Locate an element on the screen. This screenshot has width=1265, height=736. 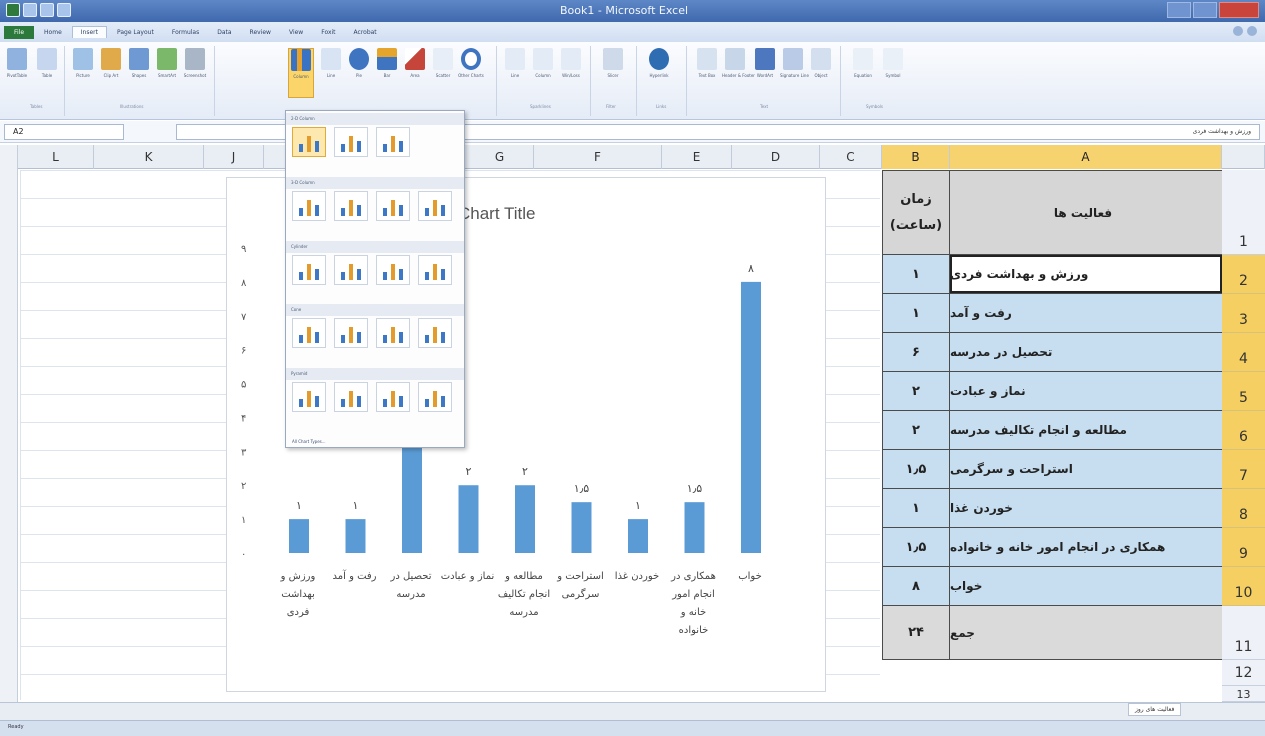
activity-cell: خوردن غذا is located at coordinates (1086, 508).